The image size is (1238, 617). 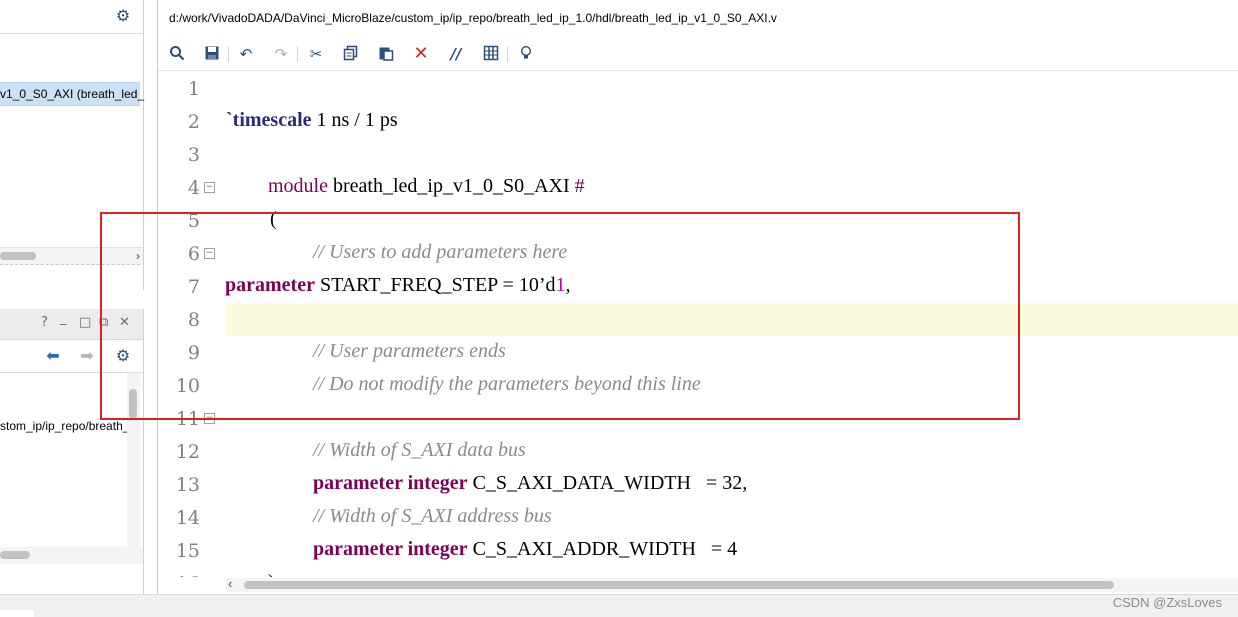 What do you see at coordinates (87, 356) in the screenshot?
I see `arrow-right-icon: ➡` at bounding box center [87, 356].